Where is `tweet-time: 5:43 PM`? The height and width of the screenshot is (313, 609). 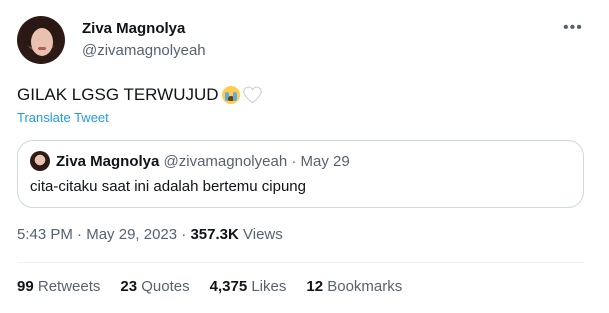
tweet-time: 5:43 PM is located at coordinates (45, 234).